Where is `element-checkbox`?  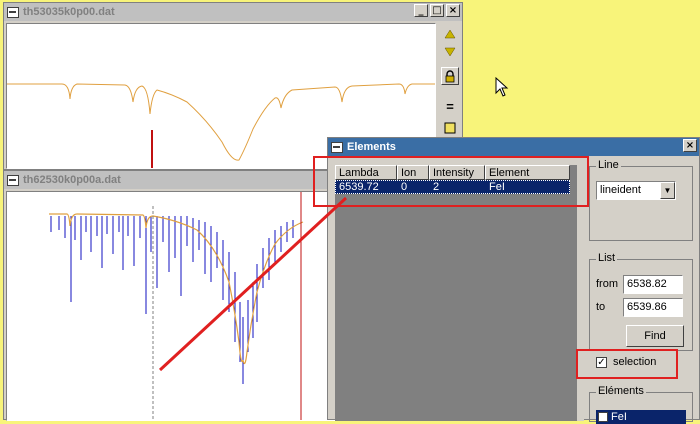 element-checkbox is located at coordinates (603, 417).